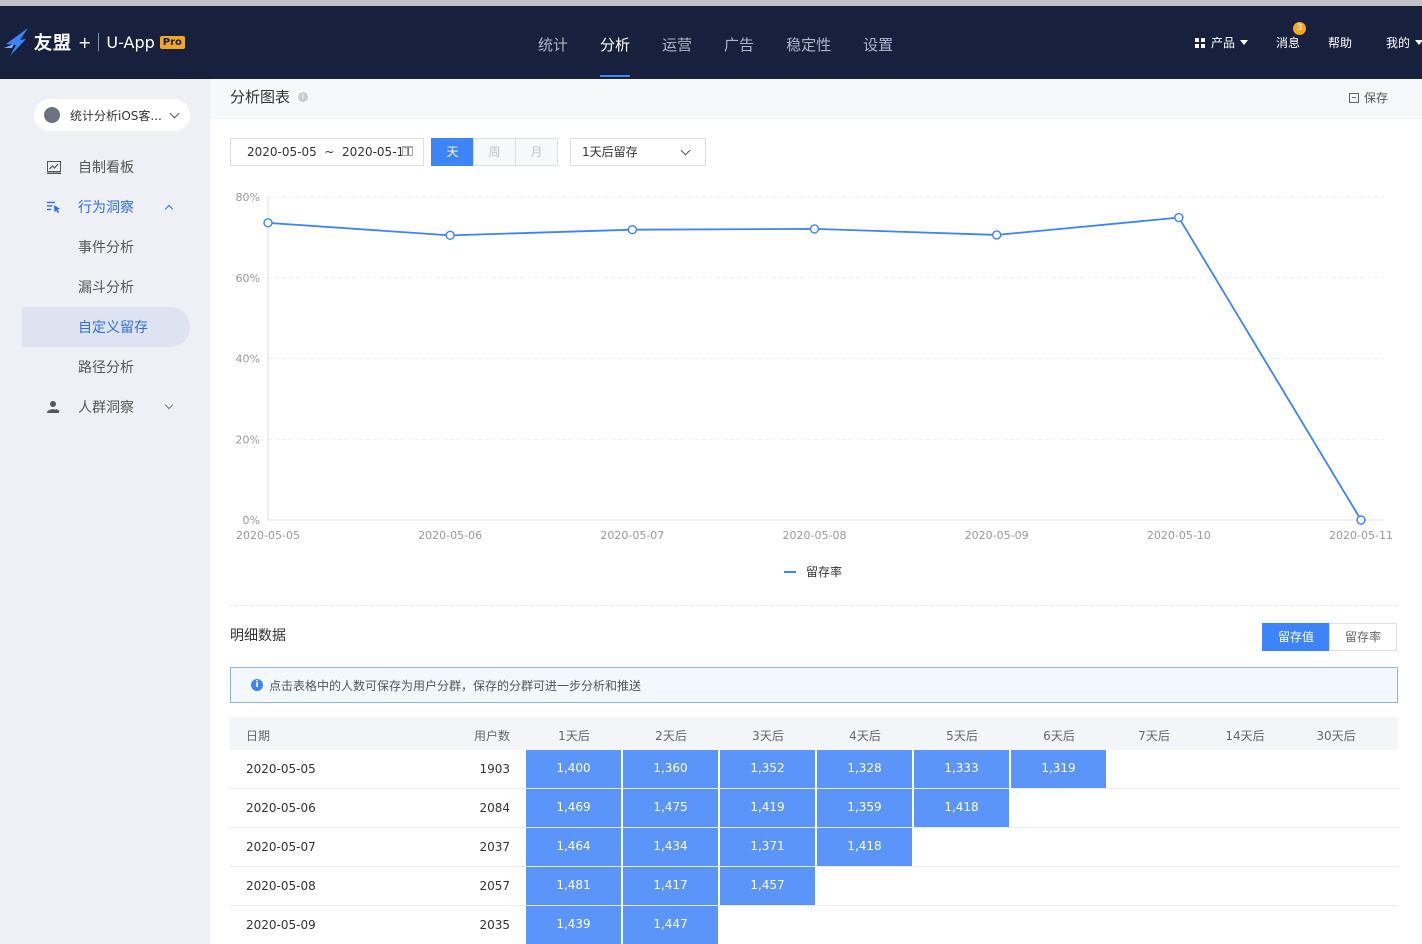 The width and height of the screenshot is (1422, 944). I want to click on x-tick-label: 2020-05-09, so click(997, 535).